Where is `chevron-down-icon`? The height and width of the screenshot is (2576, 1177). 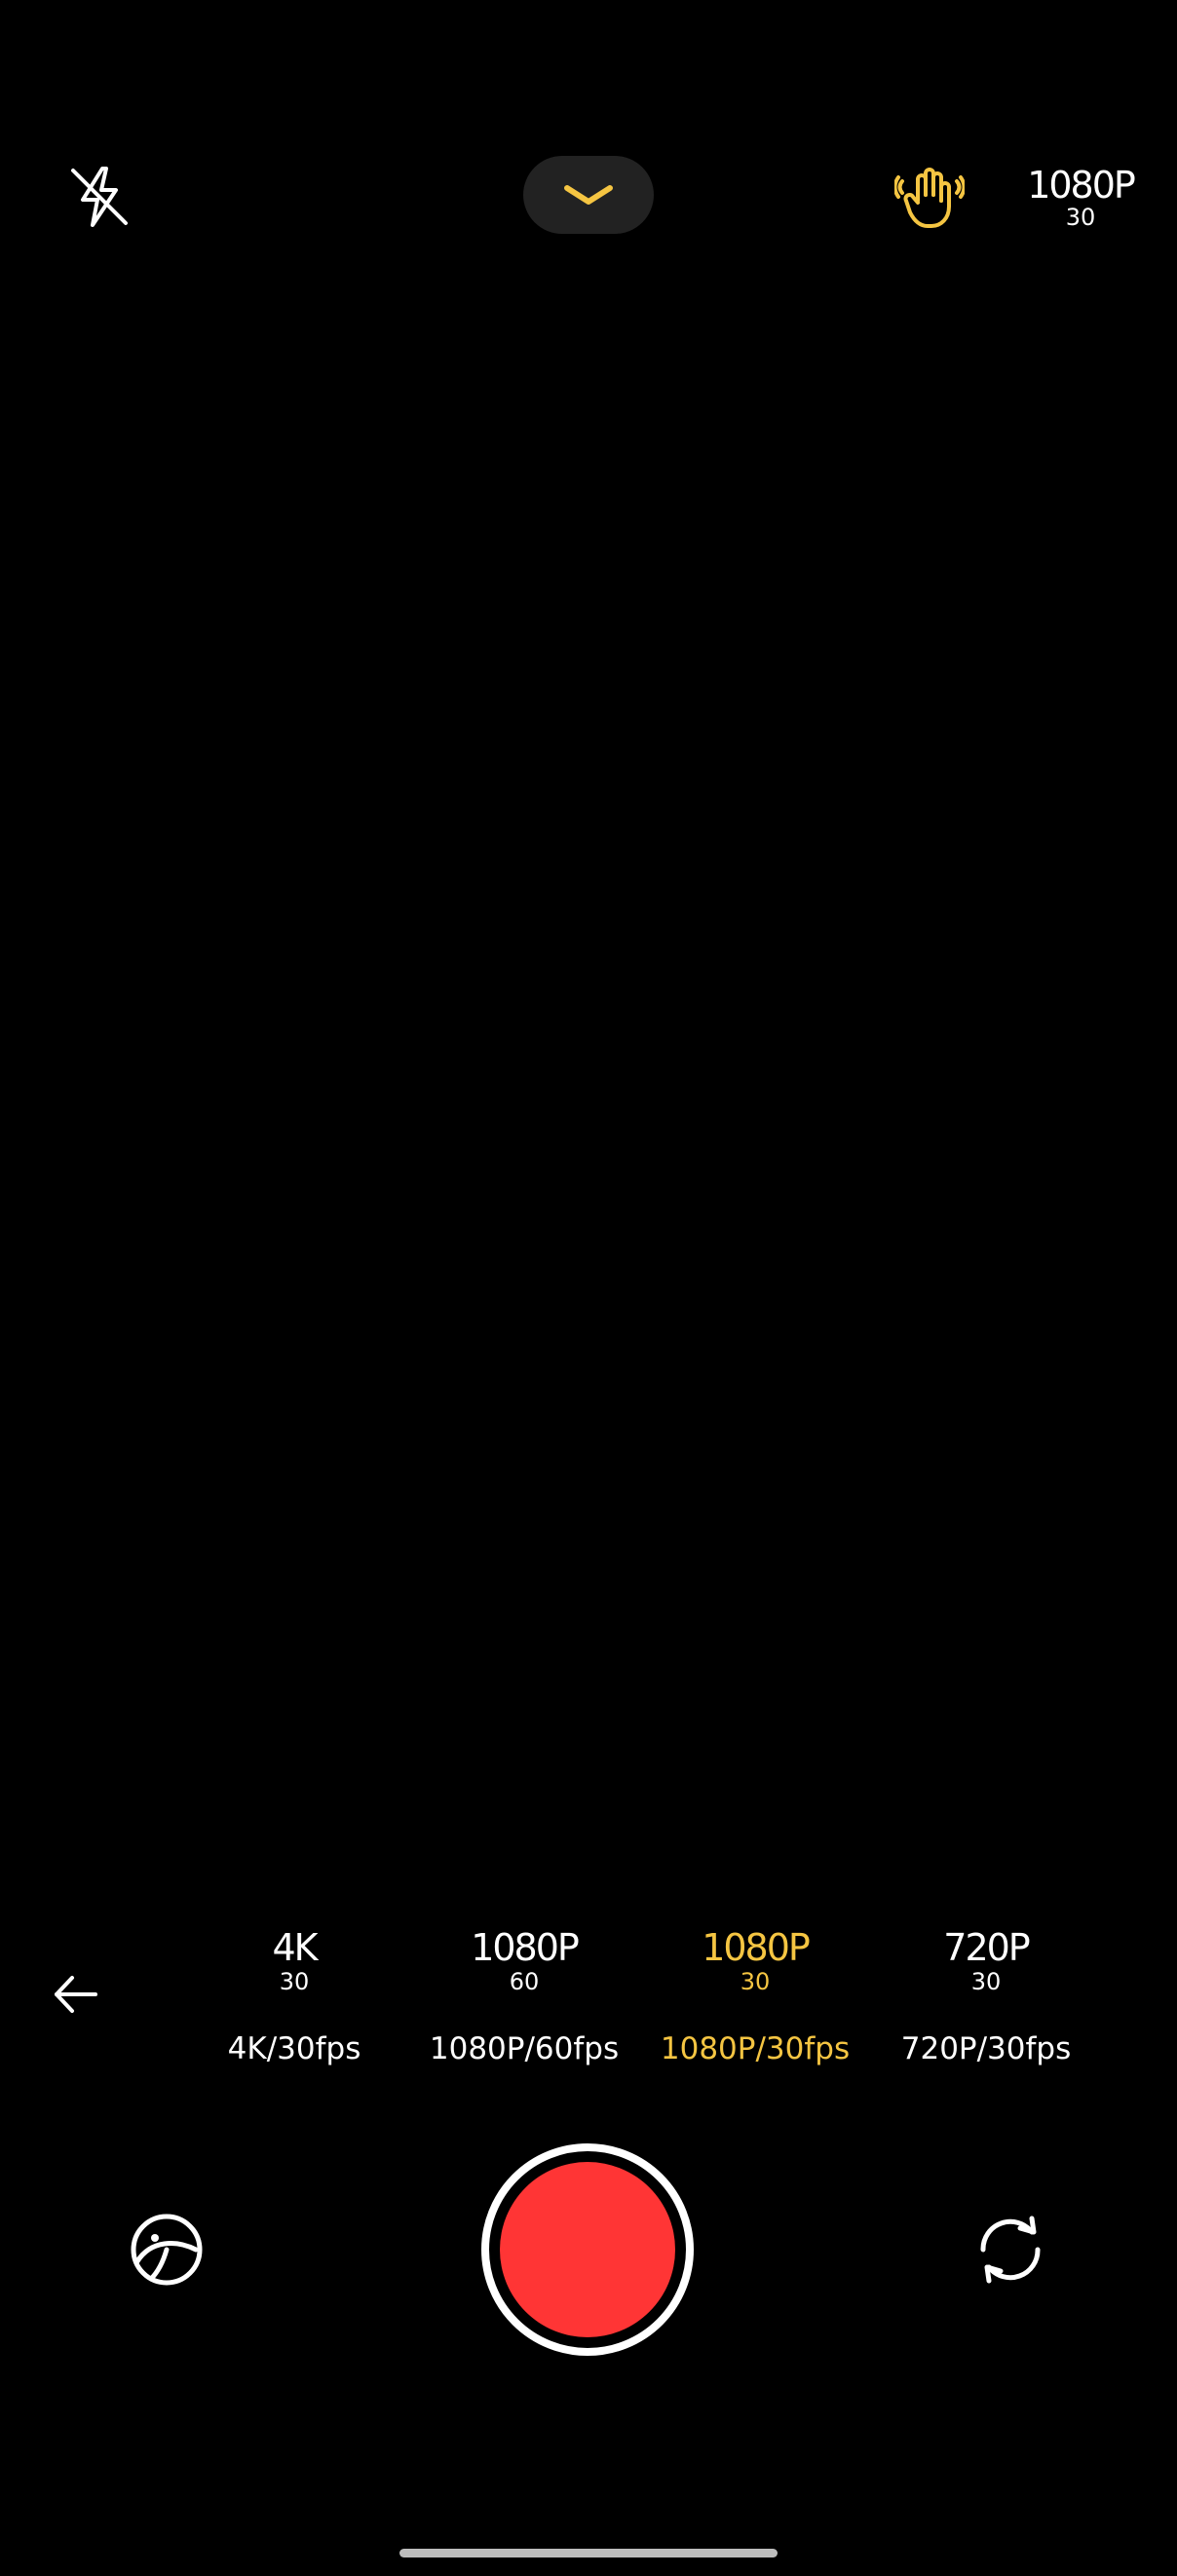 chevron-down-icon is located at coordinates (588, 195).